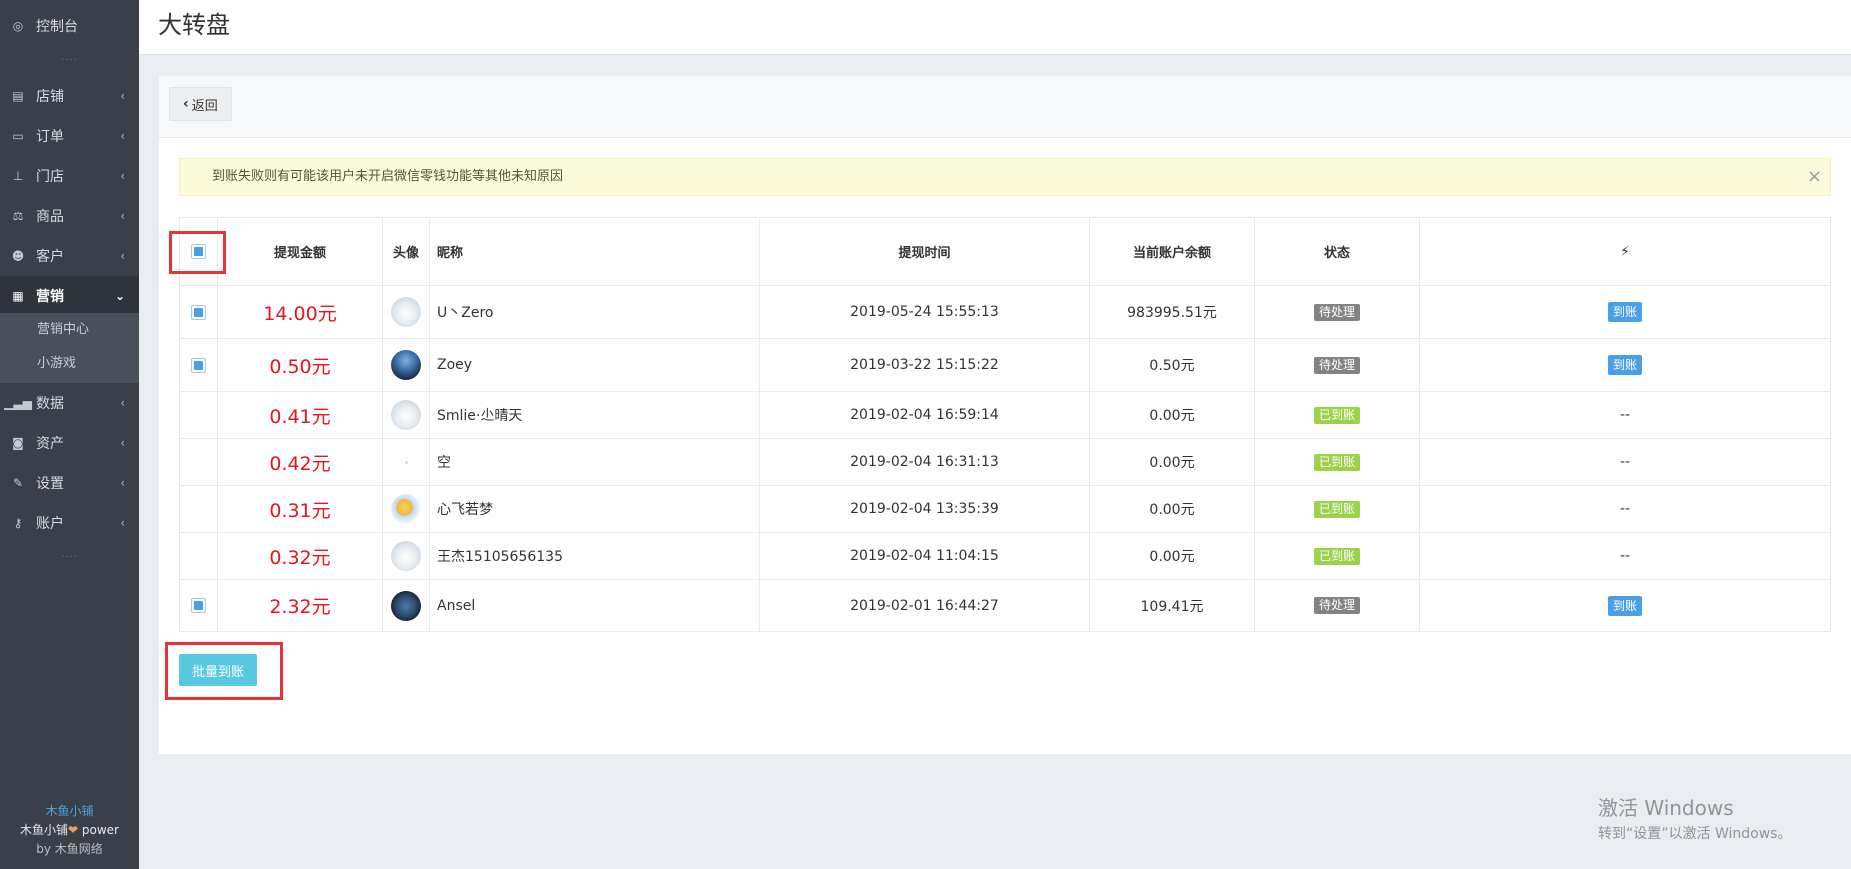 The height and width of the screenshot is (869, 1851). I want to click on close-icon: ×, so click(1814, 177).